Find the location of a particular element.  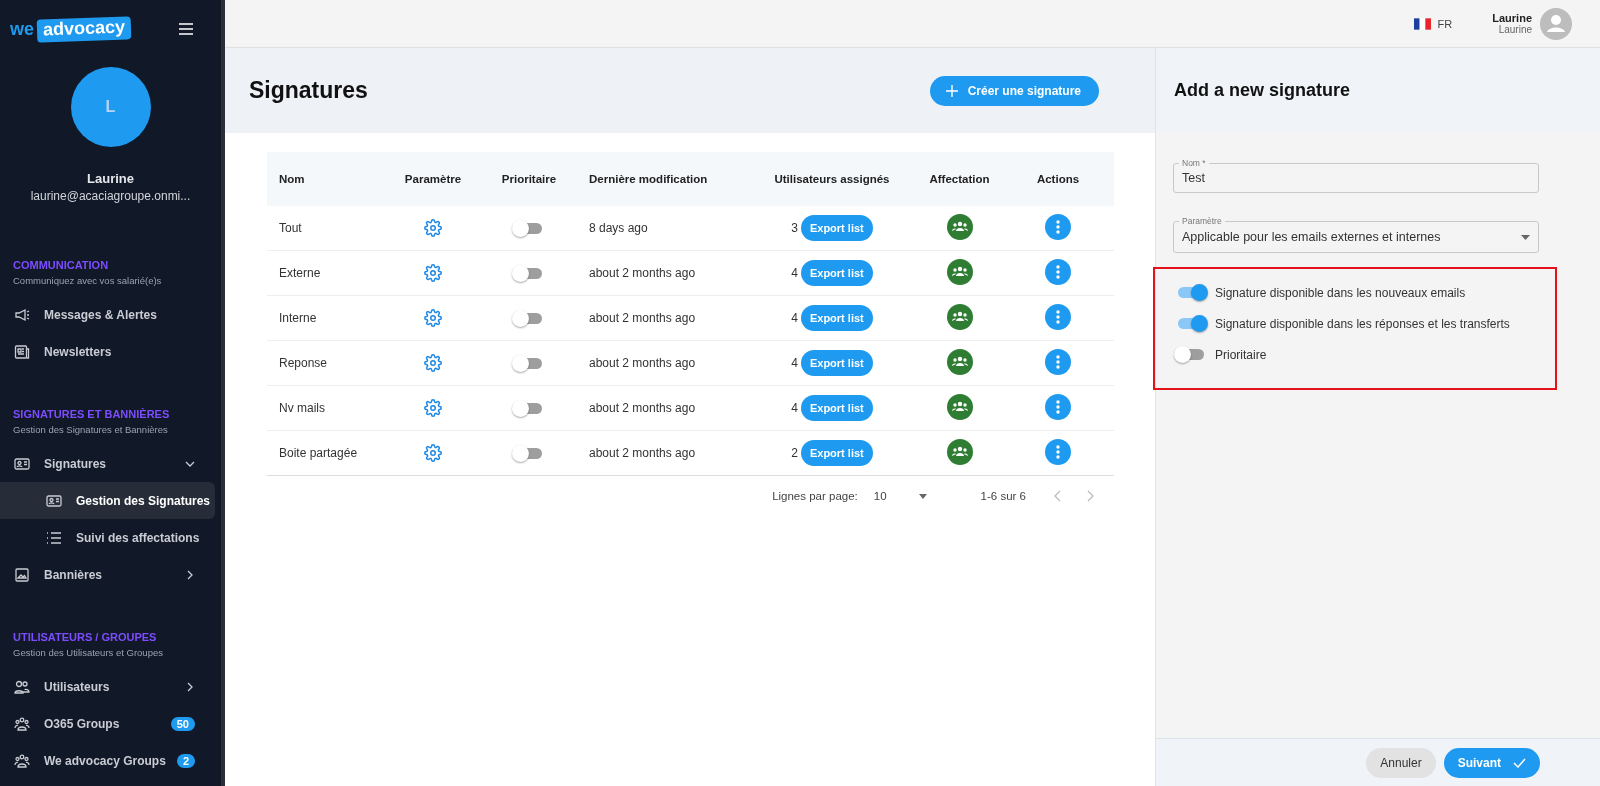

nav-item: Signatures is located at coordinates (107, 463).